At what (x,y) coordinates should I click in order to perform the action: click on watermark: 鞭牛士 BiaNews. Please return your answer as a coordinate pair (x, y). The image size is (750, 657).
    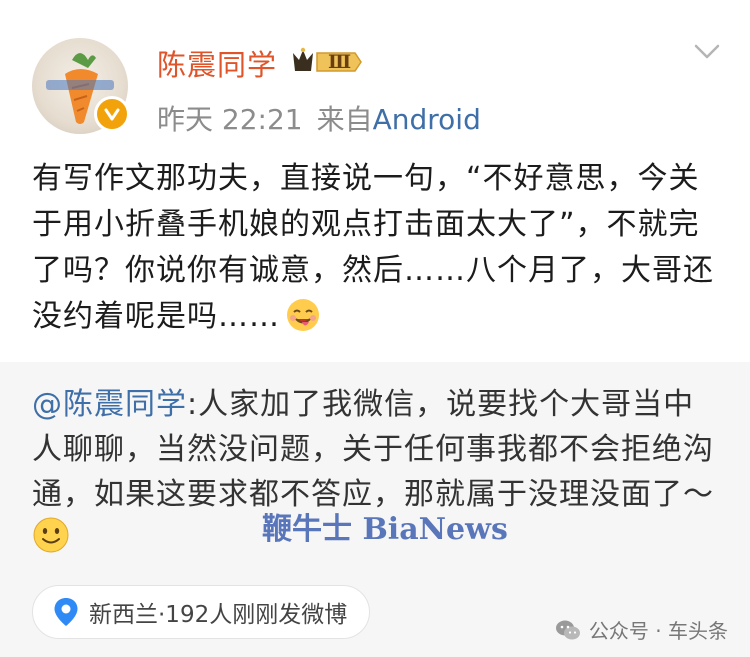
    Looking at the image, I should click on (385, 529).